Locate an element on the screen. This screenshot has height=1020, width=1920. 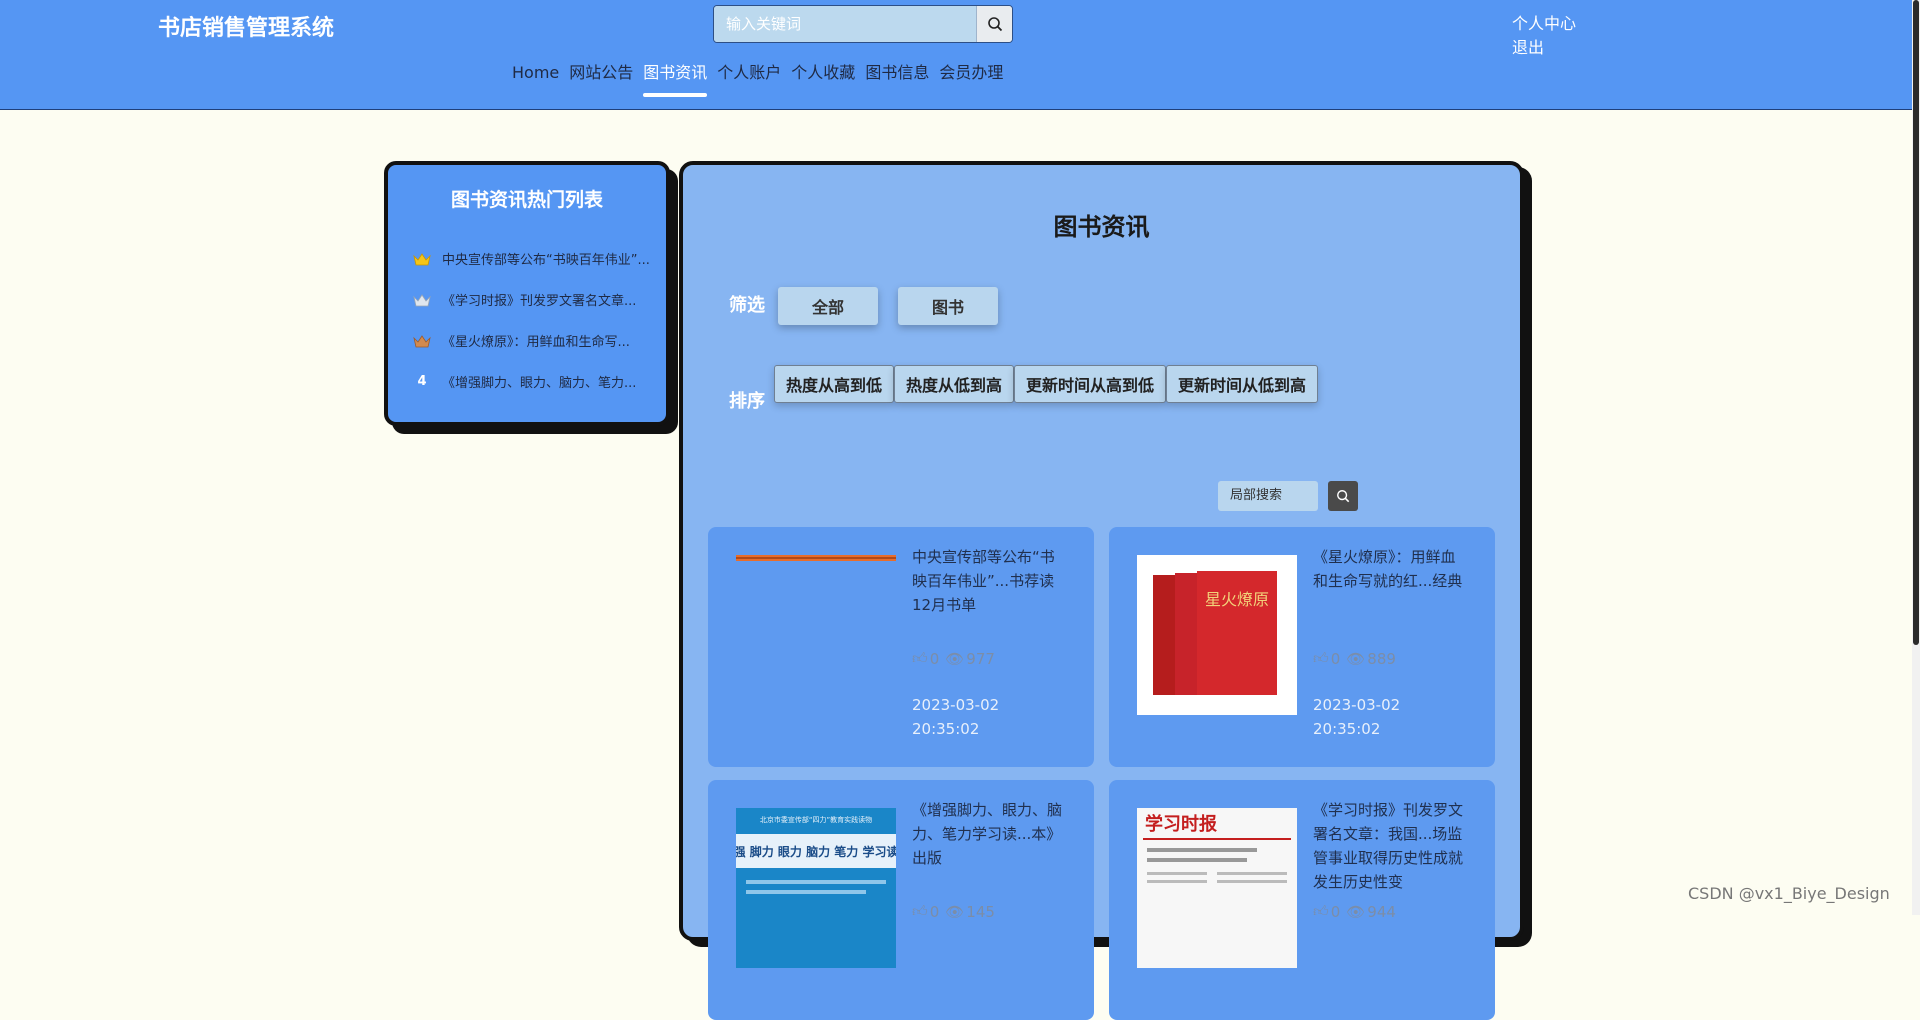
local-search-input: 局部搜索 is located at coordinates (1268, 496).